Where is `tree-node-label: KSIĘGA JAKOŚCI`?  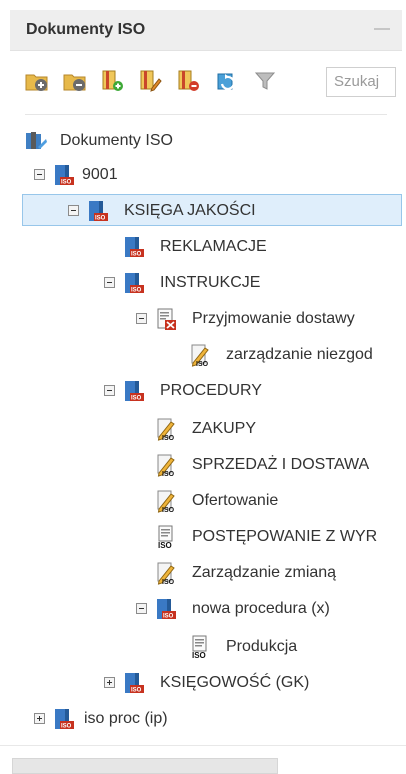
tree-node-label: KSIĘGA JAKOŚCI is located at coordinates (190, 210).